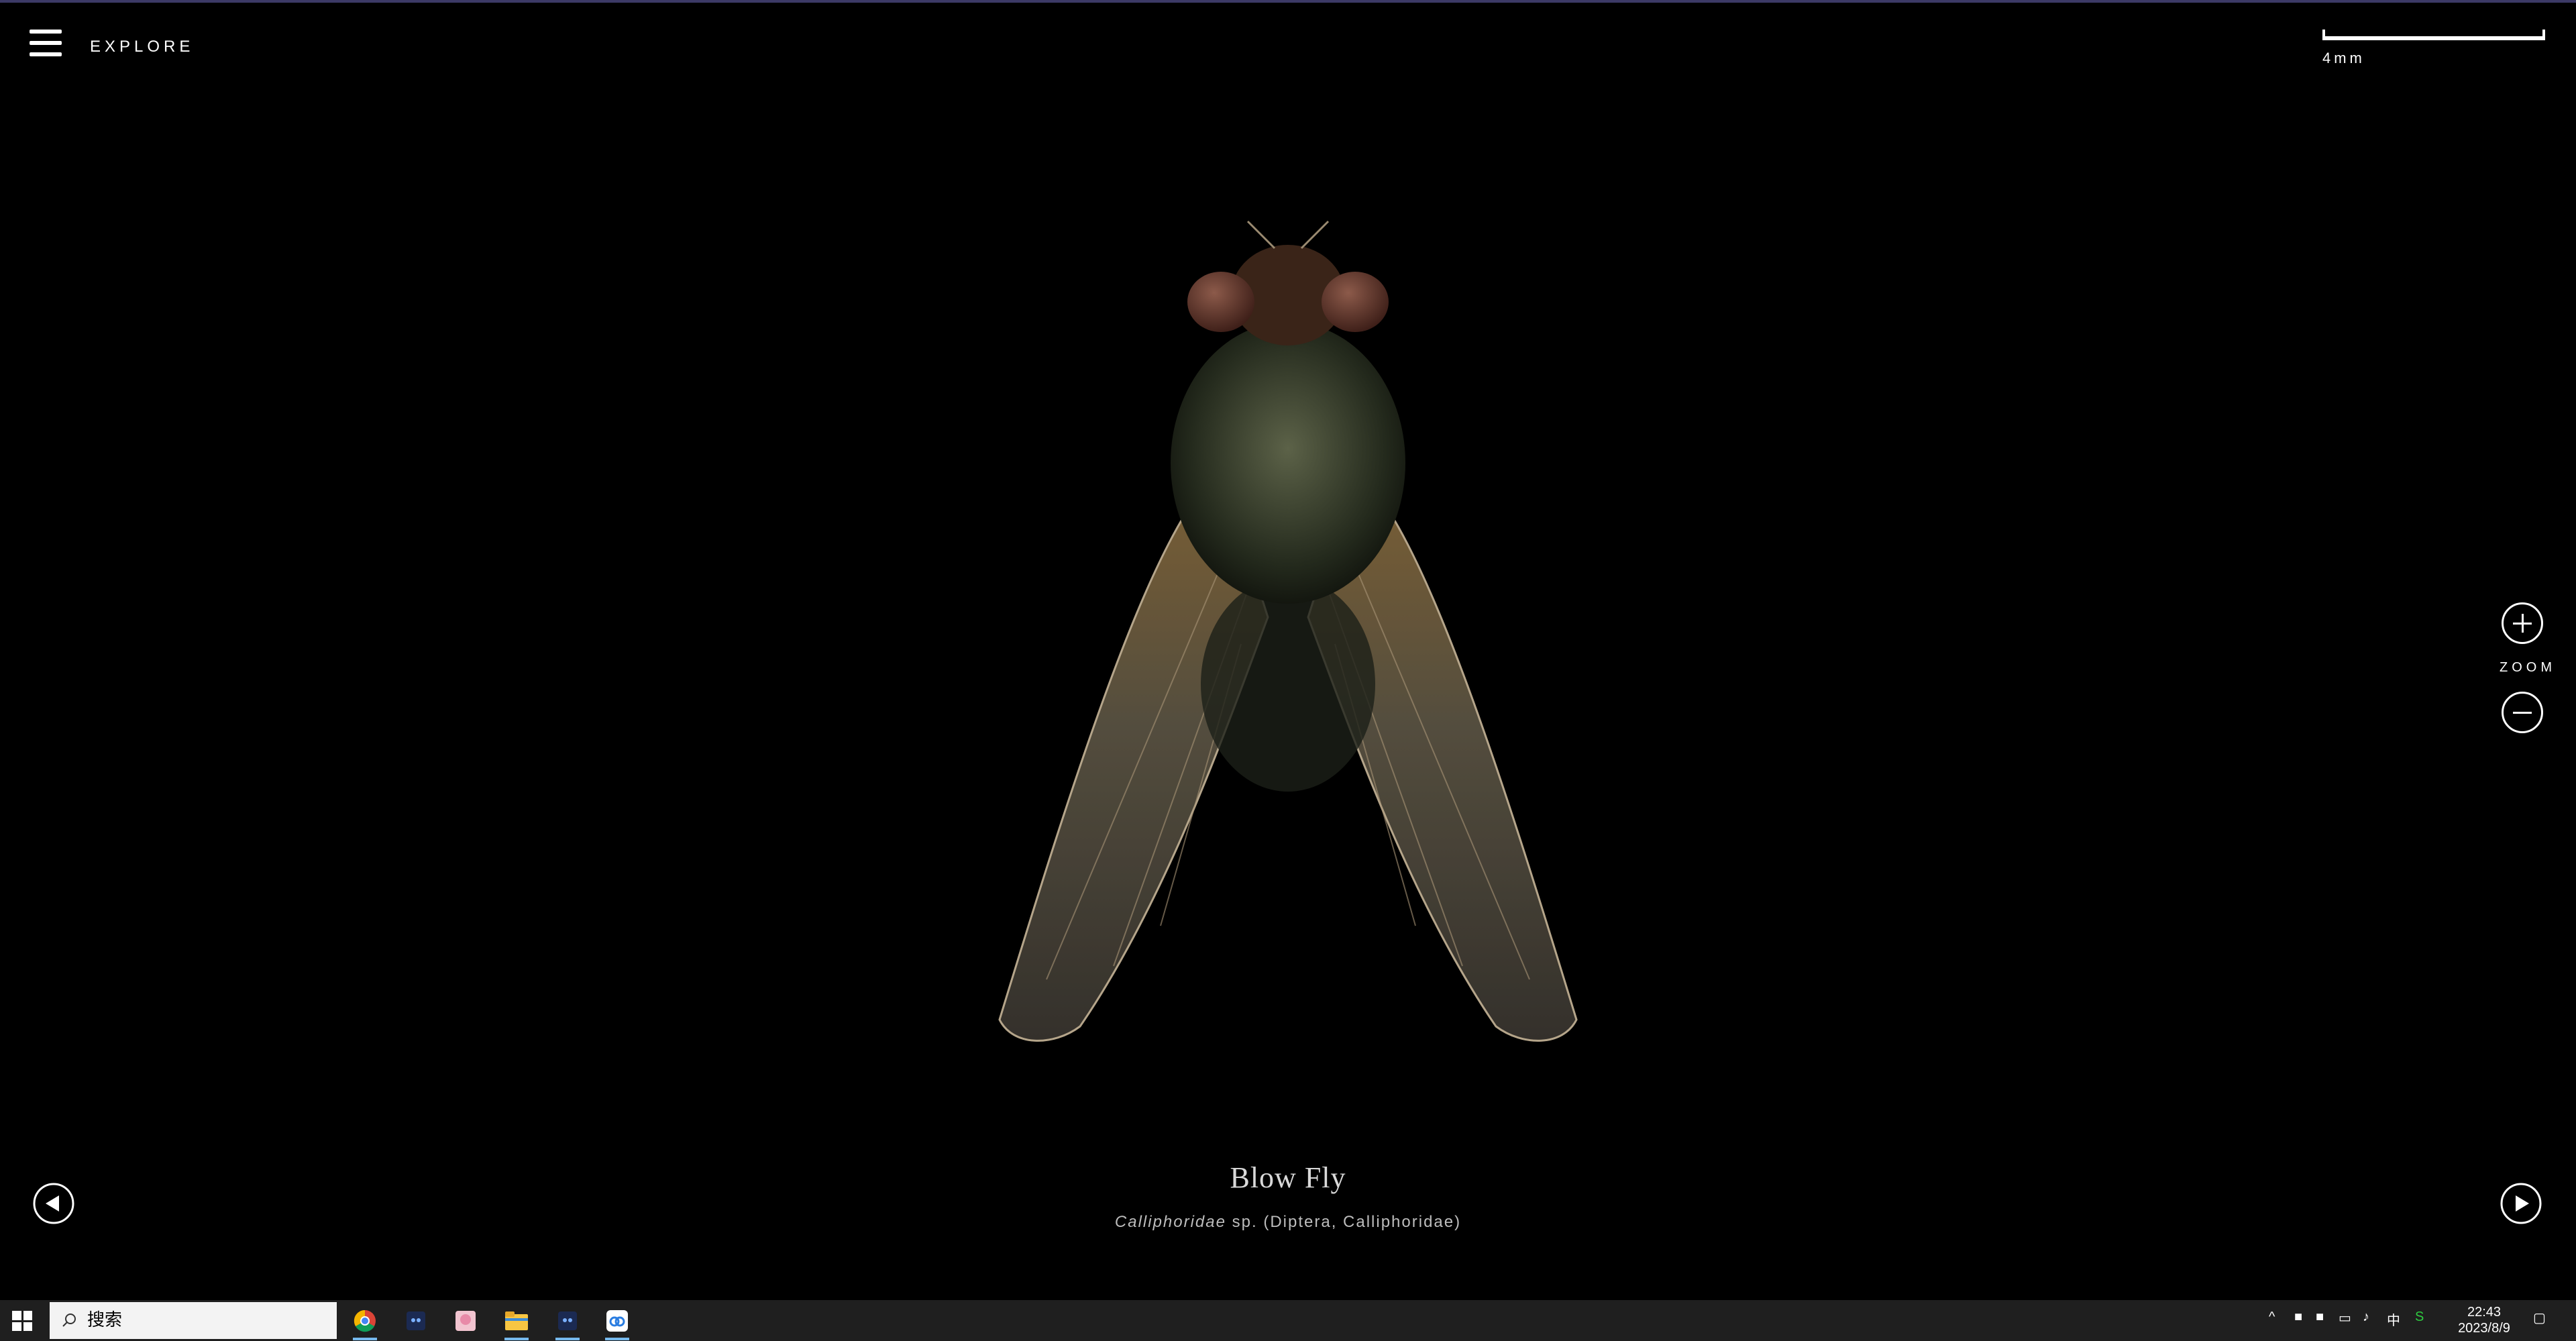  Describe the element at coordinates (2345, 1317) in the screenshot. I see `network-icon: ▭` at that location.